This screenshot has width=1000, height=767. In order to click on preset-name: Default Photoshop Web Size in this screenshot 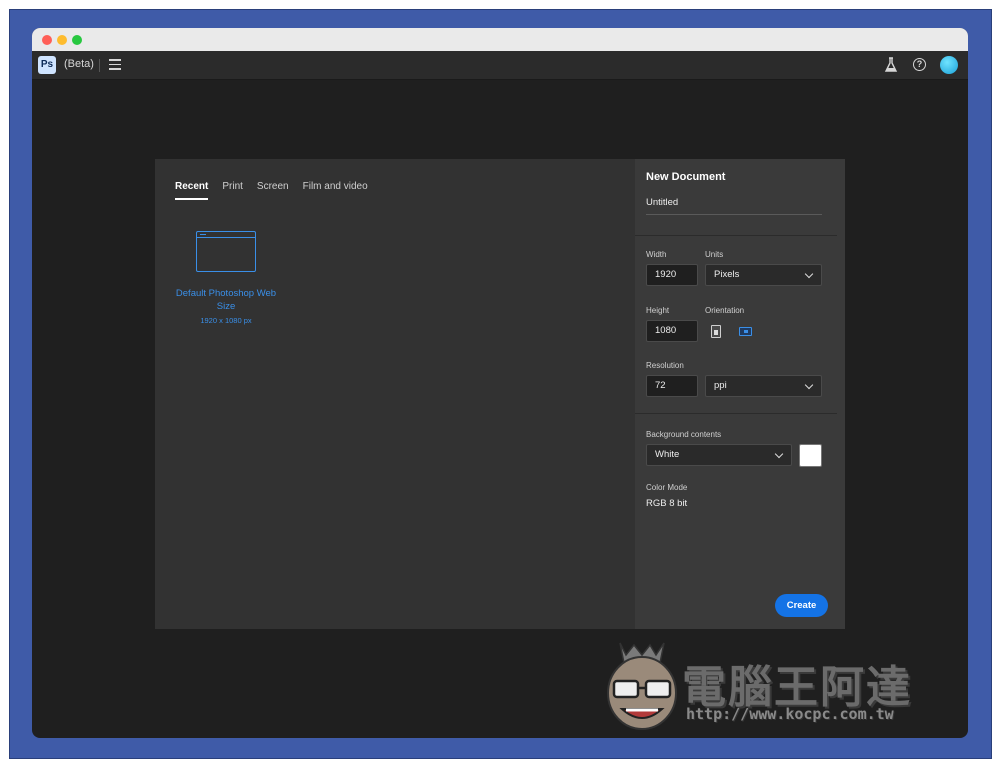, I will do `click(226, 300)`.